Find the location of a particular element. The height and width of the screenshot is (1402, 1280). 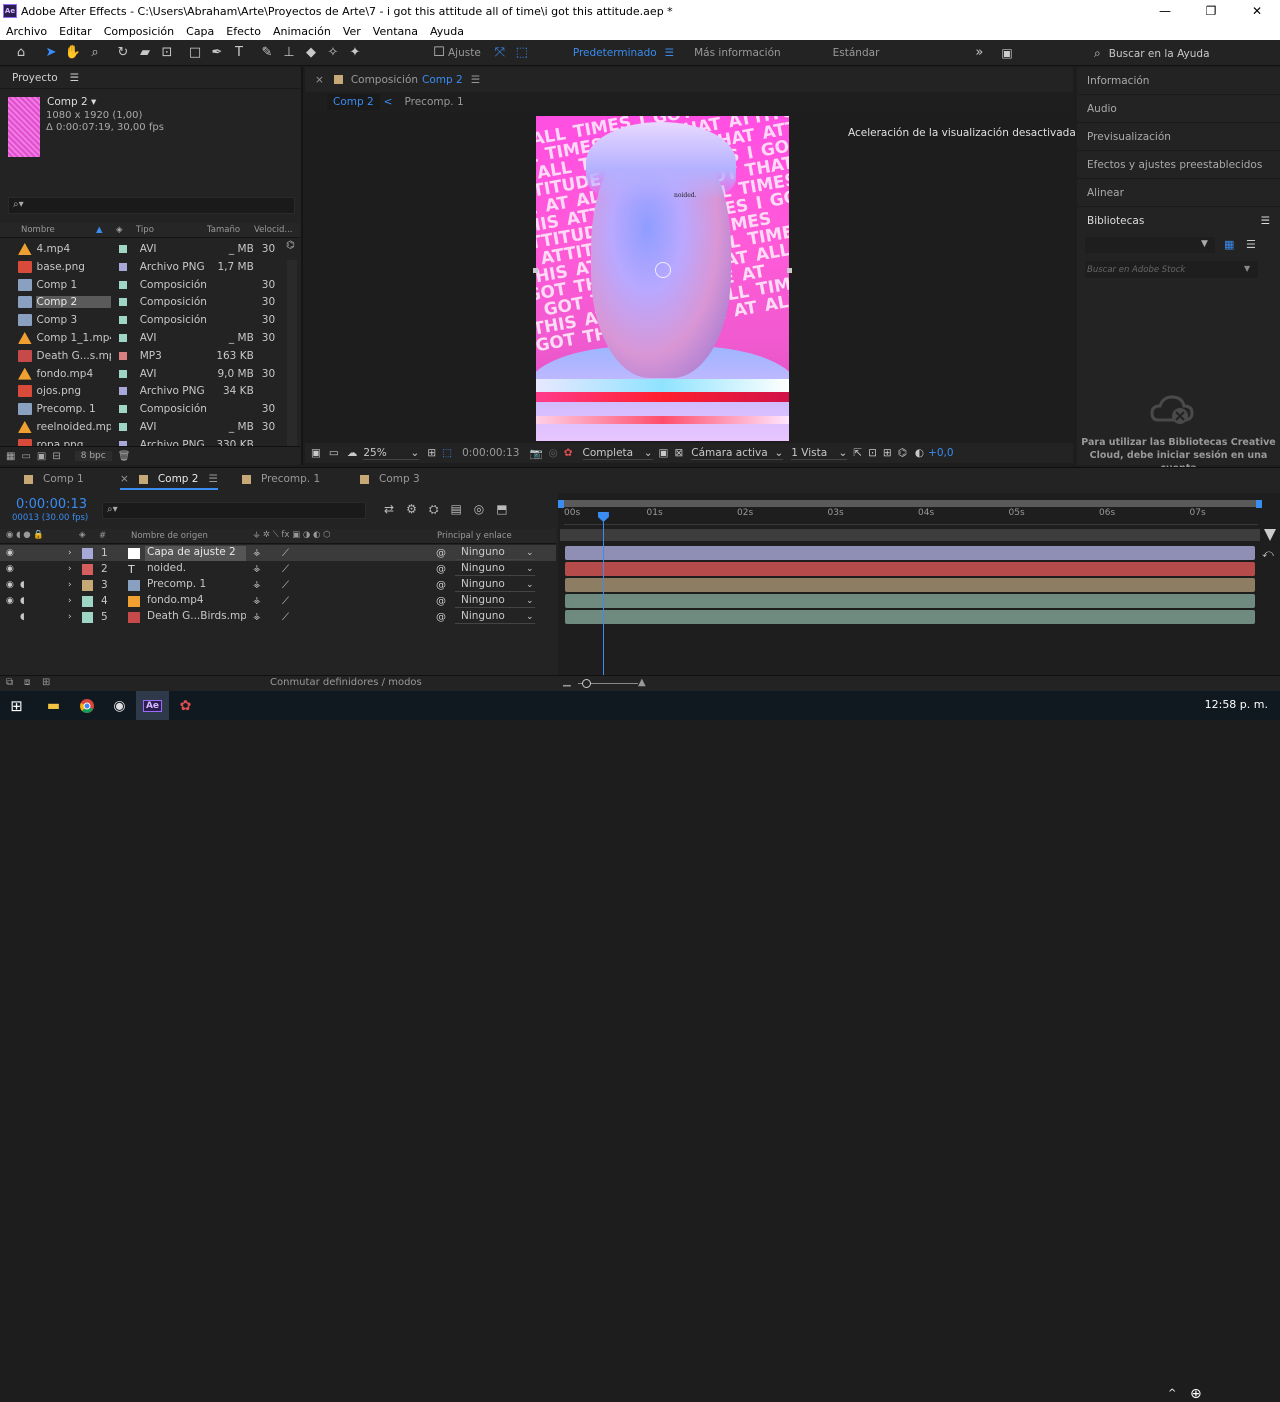

timeline-tab: Comp 1 is located at coordinates (54, 479).